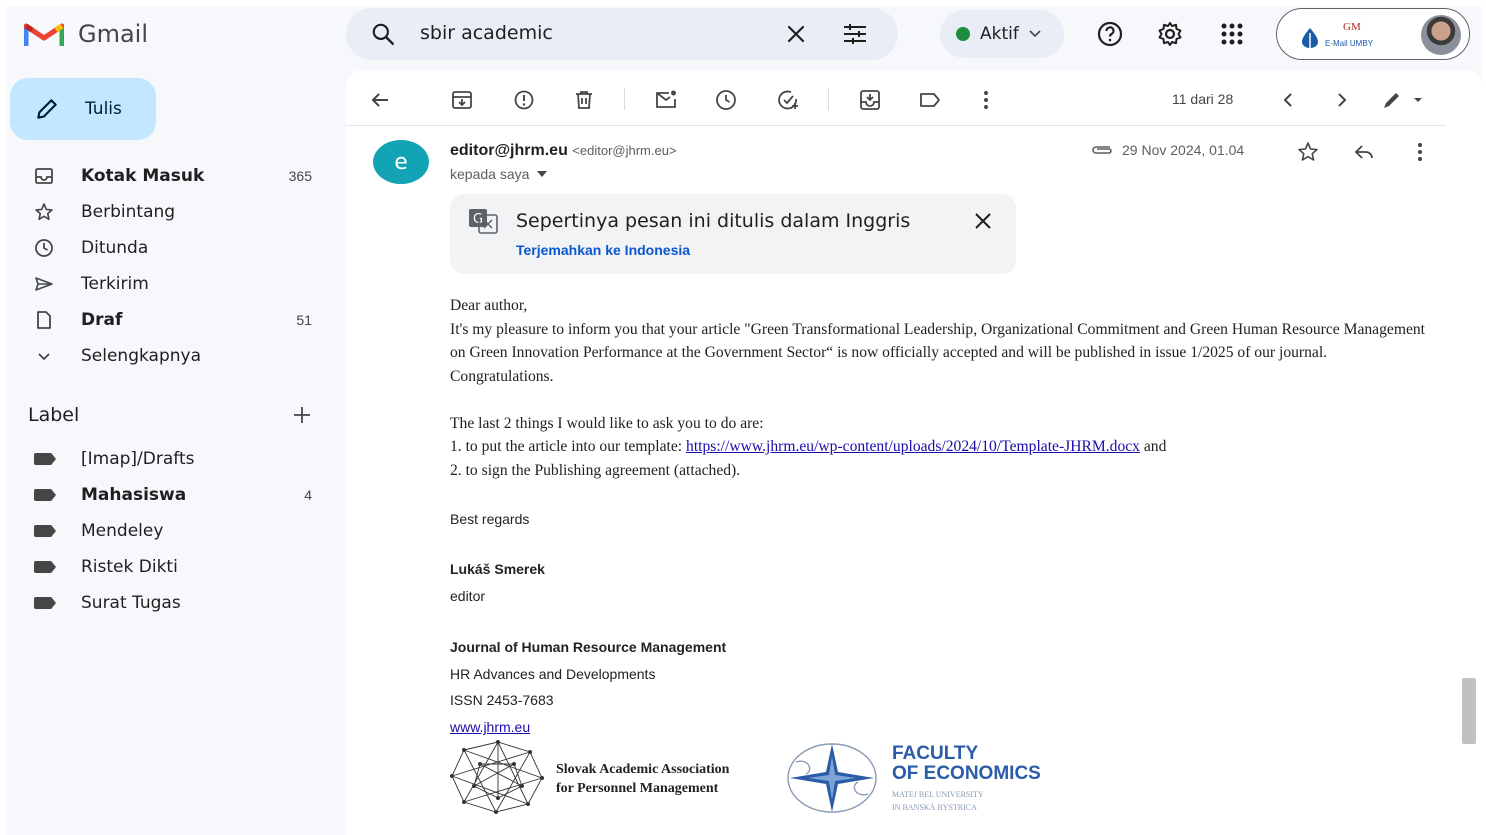 The height and width of the screenshot is (835, 1486). I want to click on archive-icon, so click(462, 100).